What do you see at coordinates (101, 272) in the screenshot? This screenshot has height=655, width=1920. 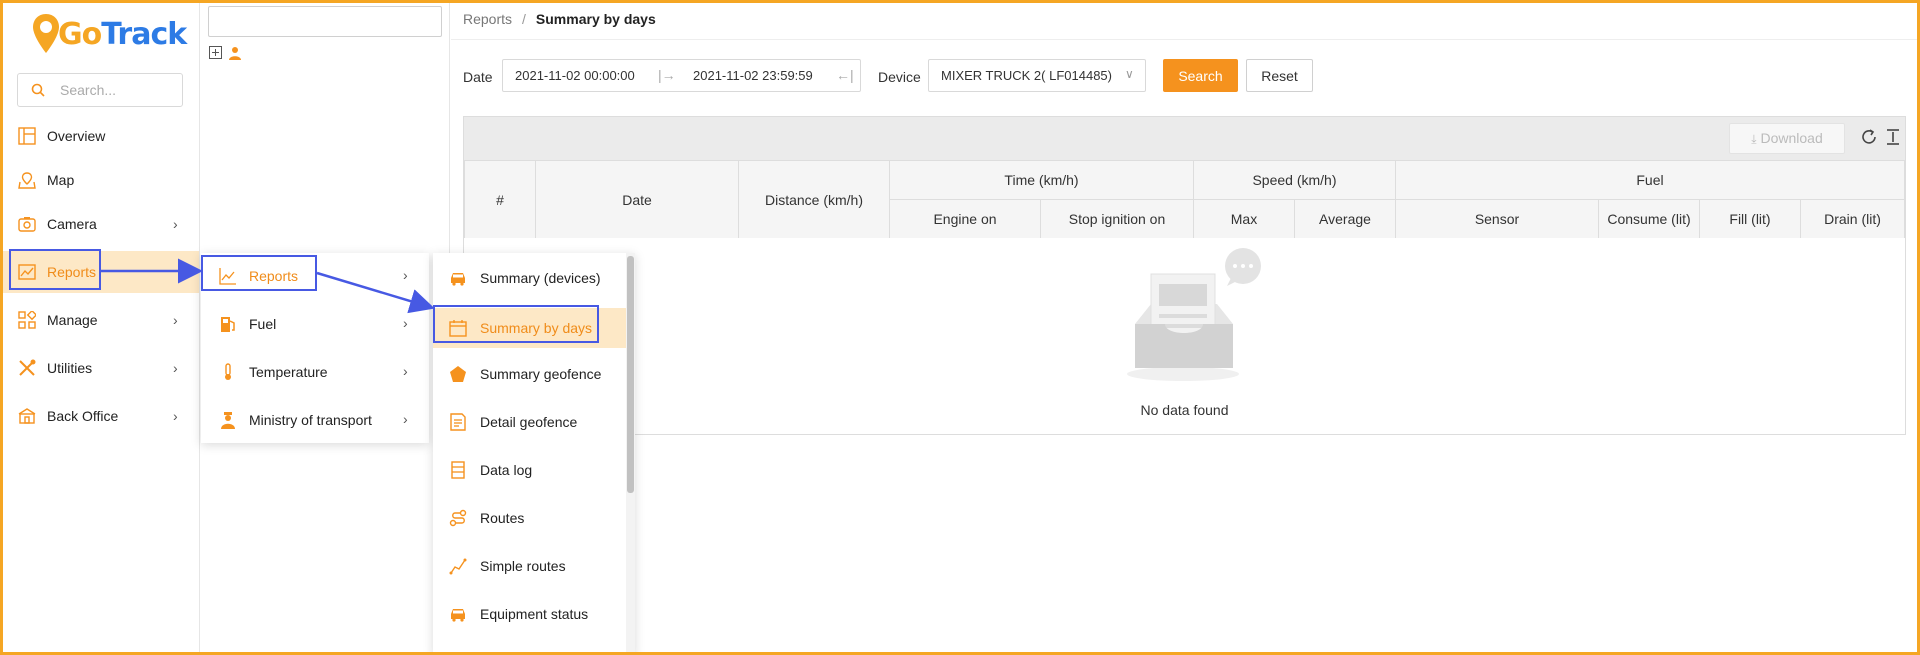 I see `sidebar-item-reports: Reports` at bounding box center [101, 272].